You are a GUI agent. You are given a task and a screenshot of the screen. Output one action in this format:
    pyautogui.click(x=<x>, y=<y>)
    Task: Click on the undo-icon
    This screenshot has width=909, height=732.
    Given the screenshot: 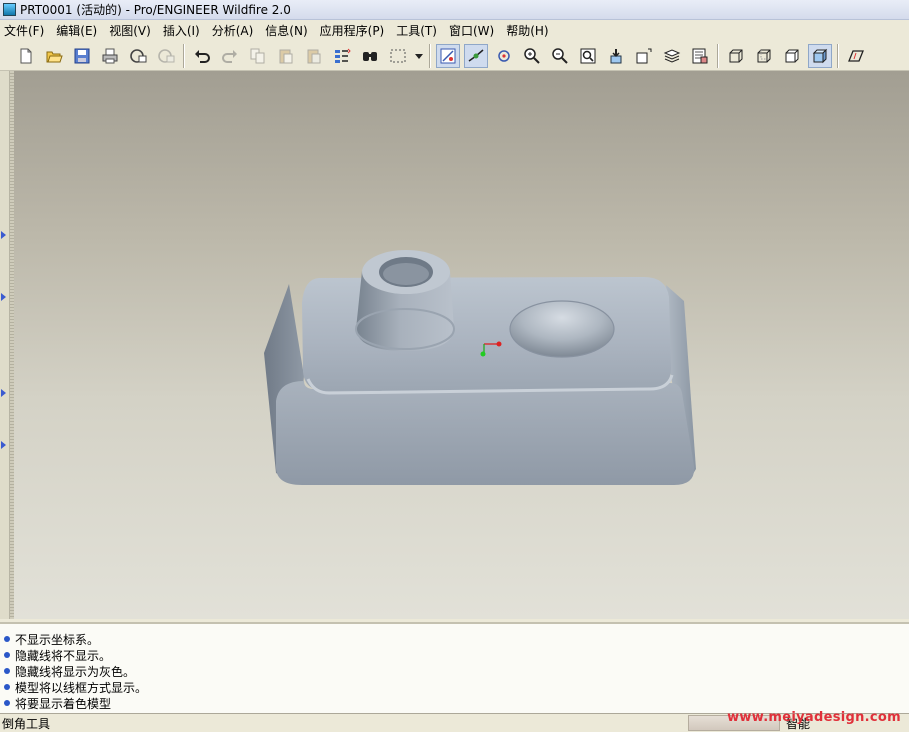 What is the action you would take?
    pyautogui.click(x=202, y=56)
    